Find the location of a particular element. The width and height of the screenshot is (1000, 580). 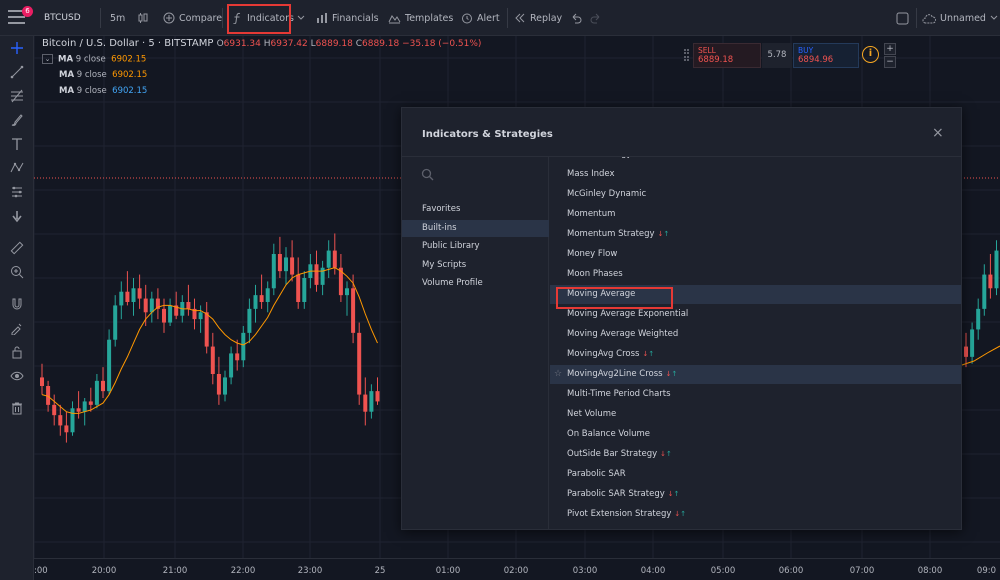

sell-button: SELL 6889.18 is located at coordinates (727, 55).